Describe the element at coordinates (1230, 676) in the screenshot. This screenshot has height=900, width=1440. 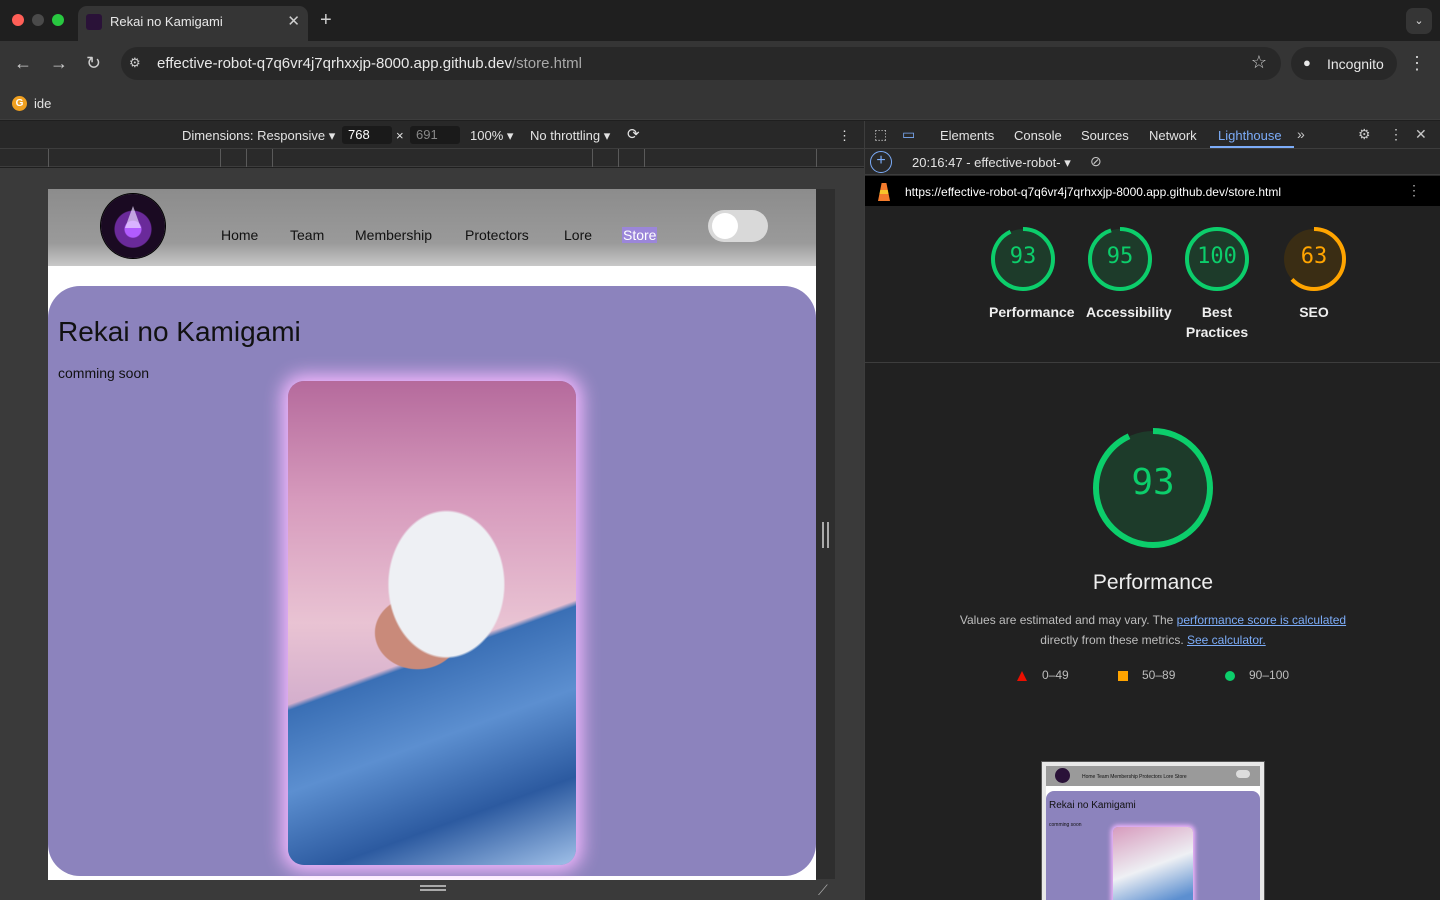
I see `pass-circle-icon` at that location.